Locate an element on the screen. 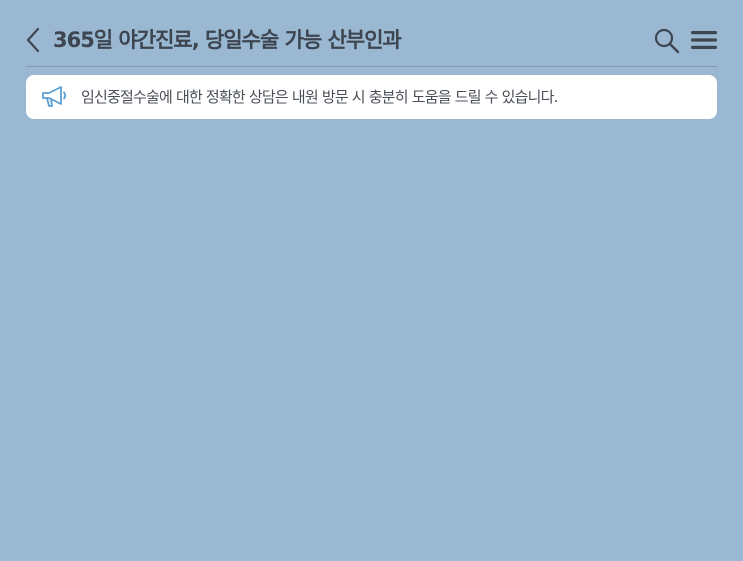 The height and width of the screenshot is (561, 743). back-button is located at coordinates (34, 40).